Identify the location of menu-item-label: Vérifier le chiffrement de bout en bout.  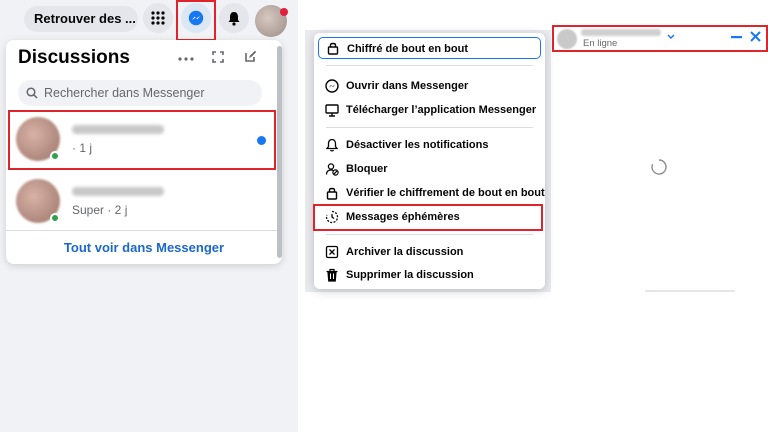
(445, 193).